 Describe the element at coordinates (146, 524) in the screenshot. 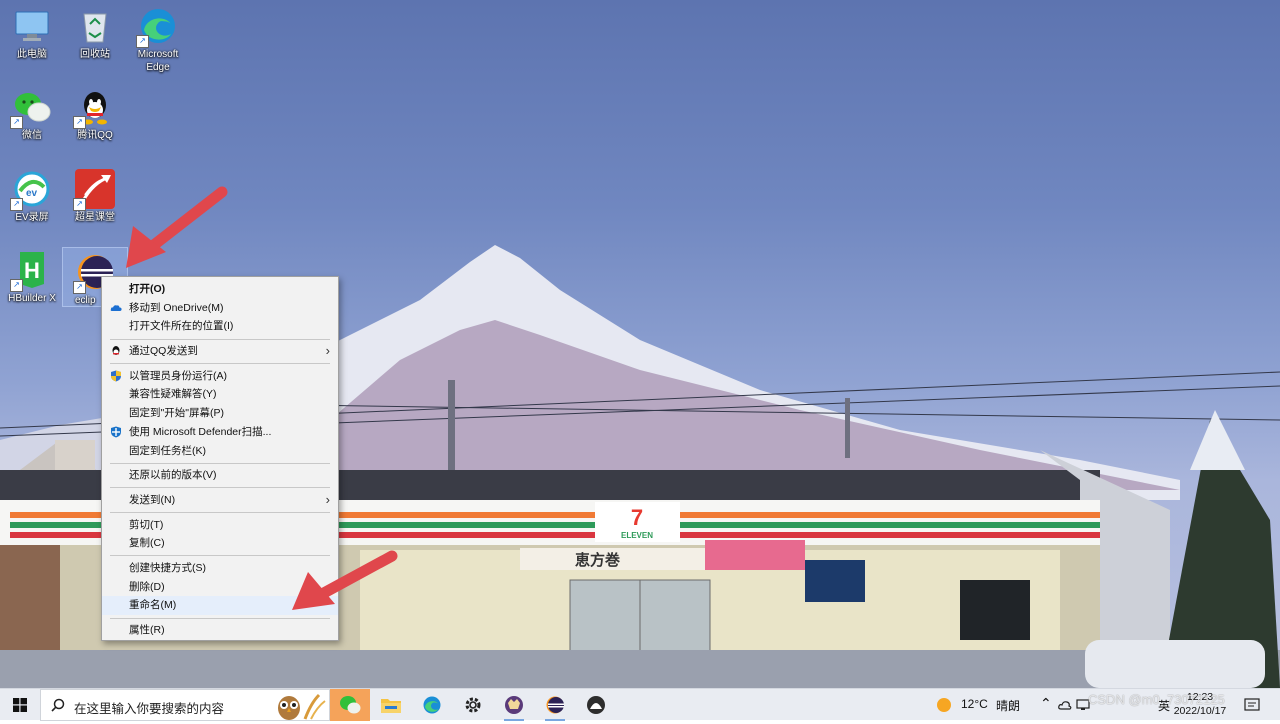

I see `menu-item-label: 剪切(T)` at that location.